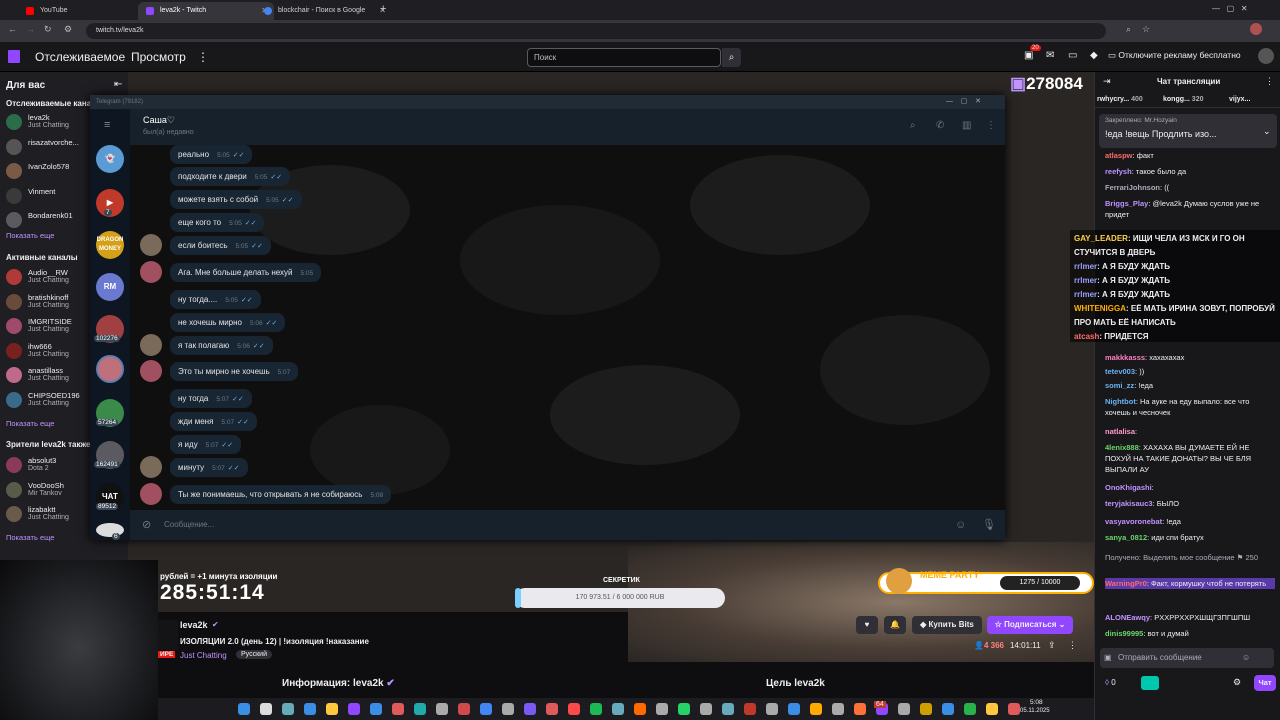 This screenshot has height=720, width=1280. Describe the element at coordinates (1267, 131) in the screenshot. I see `chevron-down-icon: ⌄` at that location.